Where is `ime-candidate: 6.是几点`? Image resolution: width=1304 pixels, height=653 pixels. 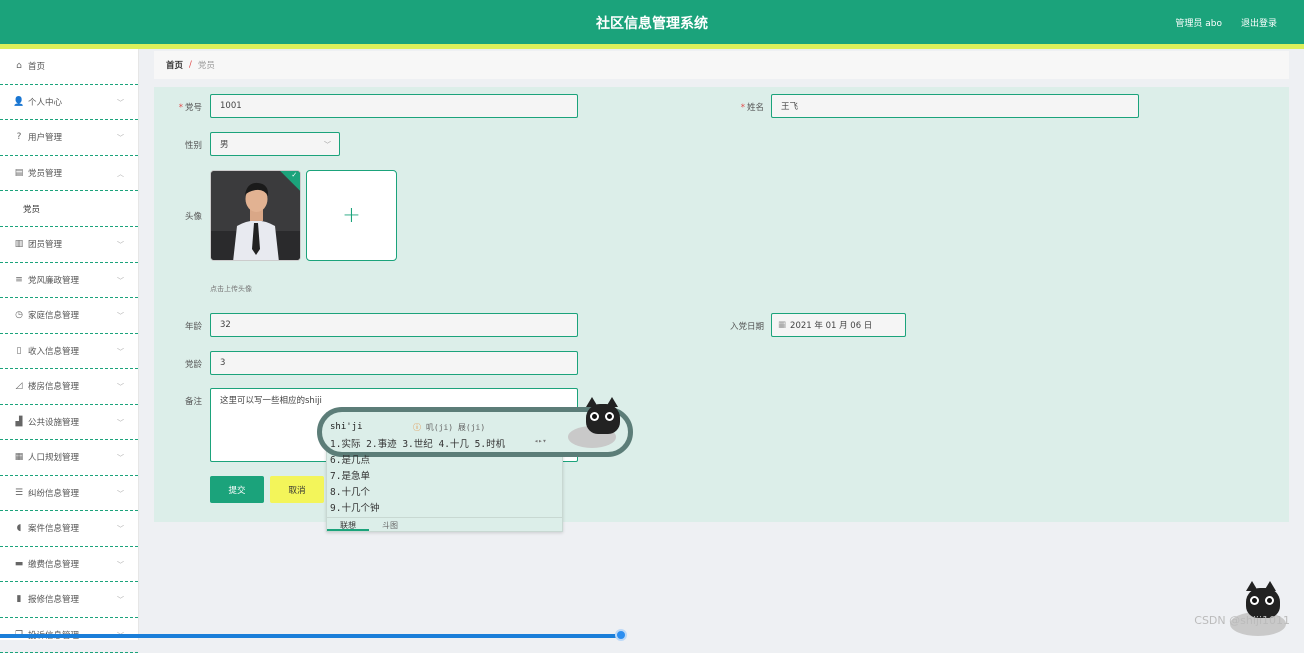 ime-candidate: 6.是几点 is located at coordinates (350, 459).